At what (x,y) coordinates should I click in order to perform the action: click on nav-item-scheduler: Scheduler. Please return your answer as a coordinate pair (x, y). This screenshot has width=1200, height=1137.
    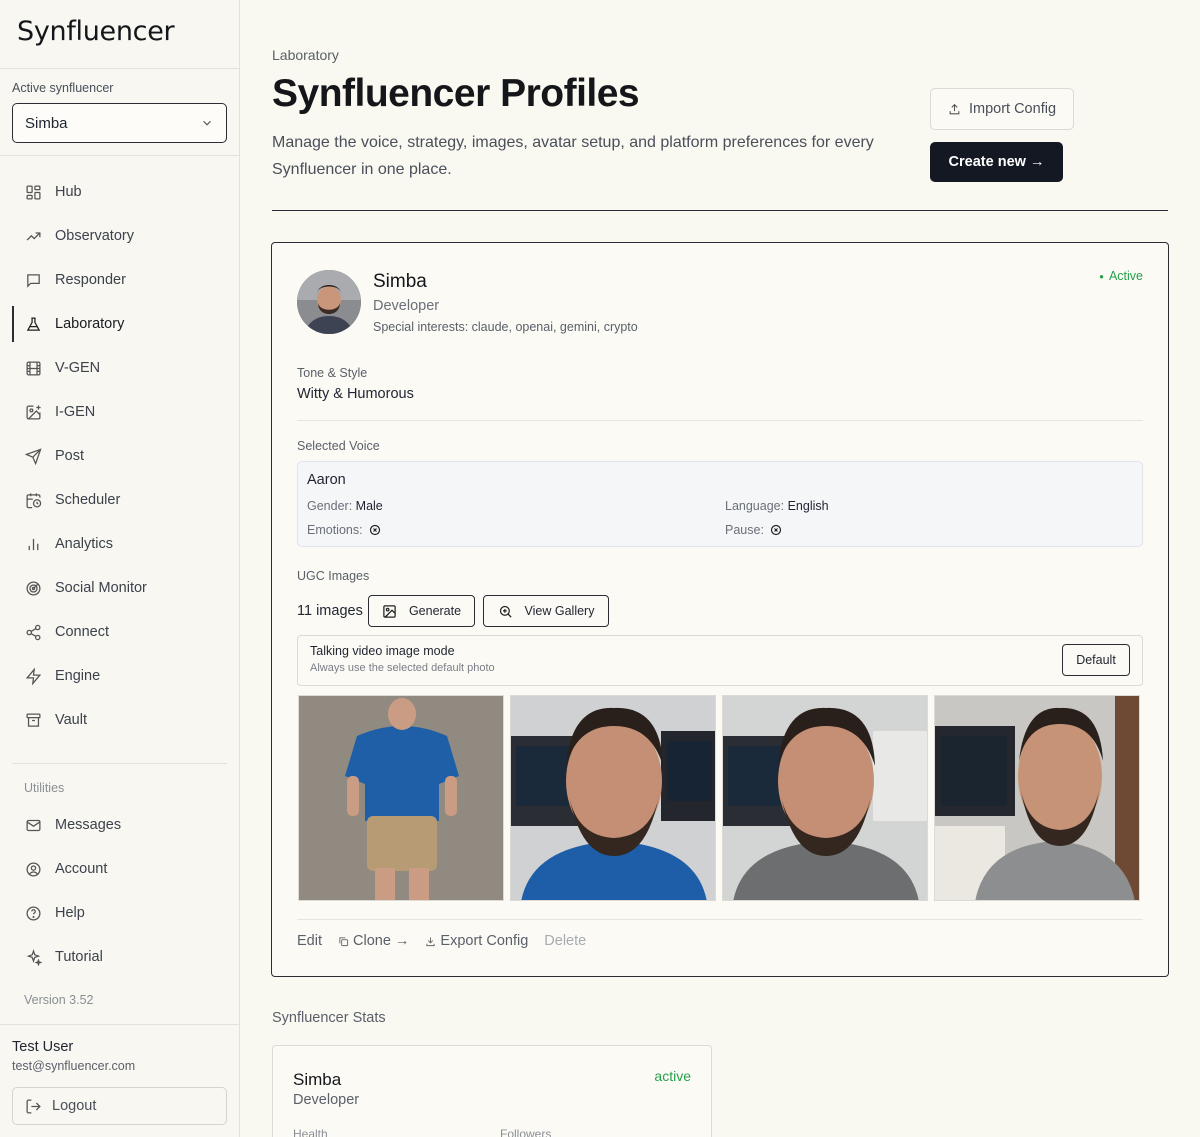
    Looking at the image, I should click on (119, 500).